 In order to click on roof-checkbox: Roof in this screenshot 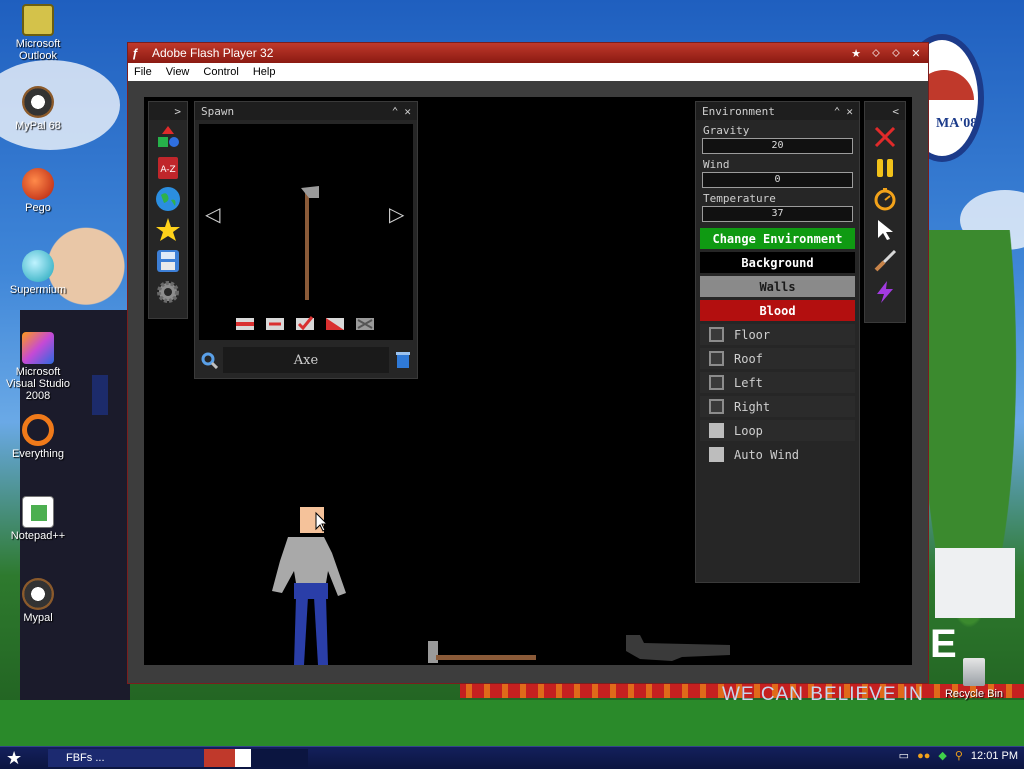, I will do `click(777, 358)`.